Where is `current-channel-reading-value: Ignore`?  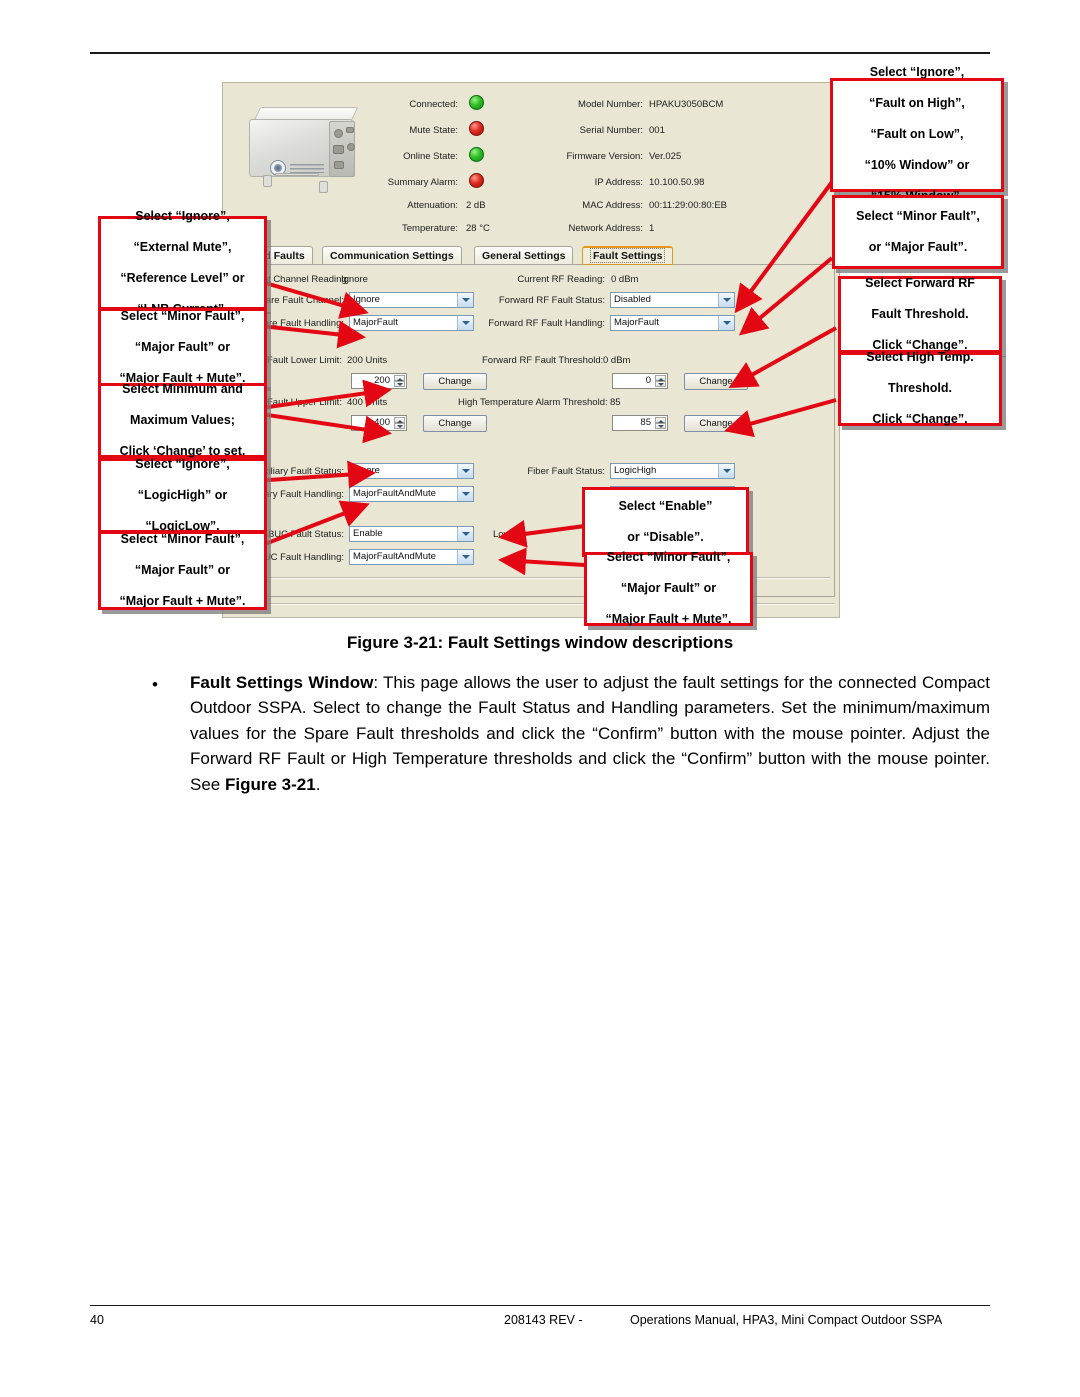 current-channel-reading-value: Ignore is located at coordinates (354, 279).